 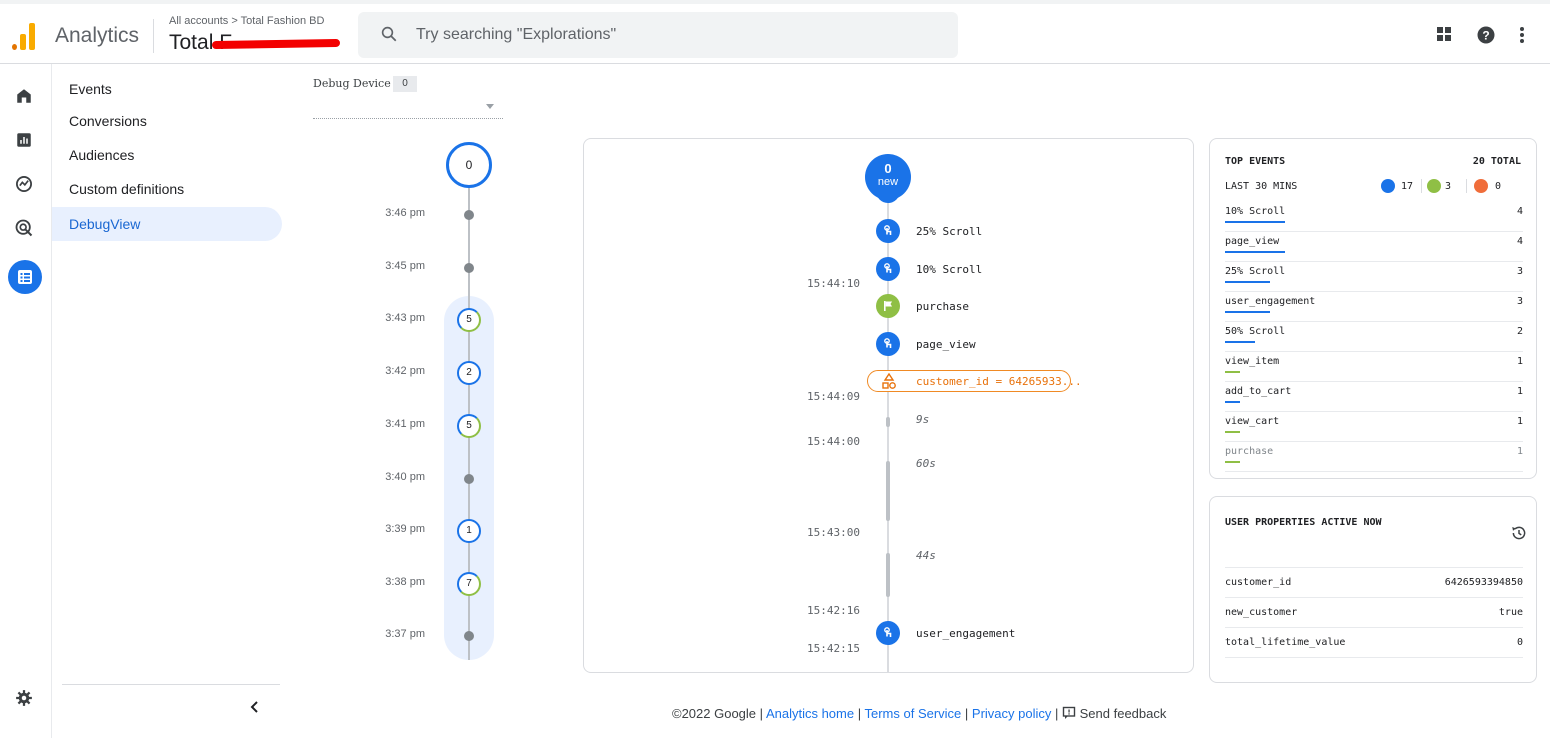 I want to click on admin-gear-icon, so click(x=24, y=698).